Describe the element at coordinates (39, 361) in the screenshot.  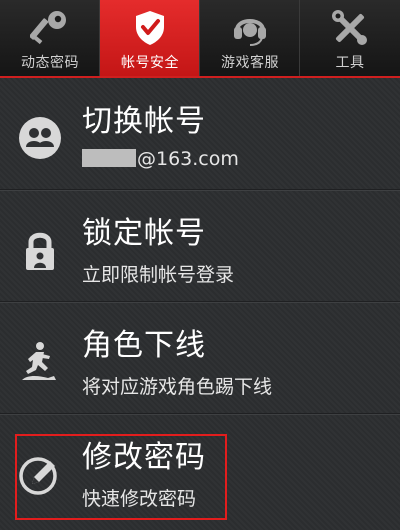
I see `running-figure-icon` at that location.